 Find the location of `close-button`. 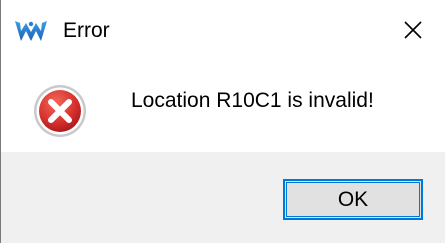

close-button is located at coordinates (413, 32).